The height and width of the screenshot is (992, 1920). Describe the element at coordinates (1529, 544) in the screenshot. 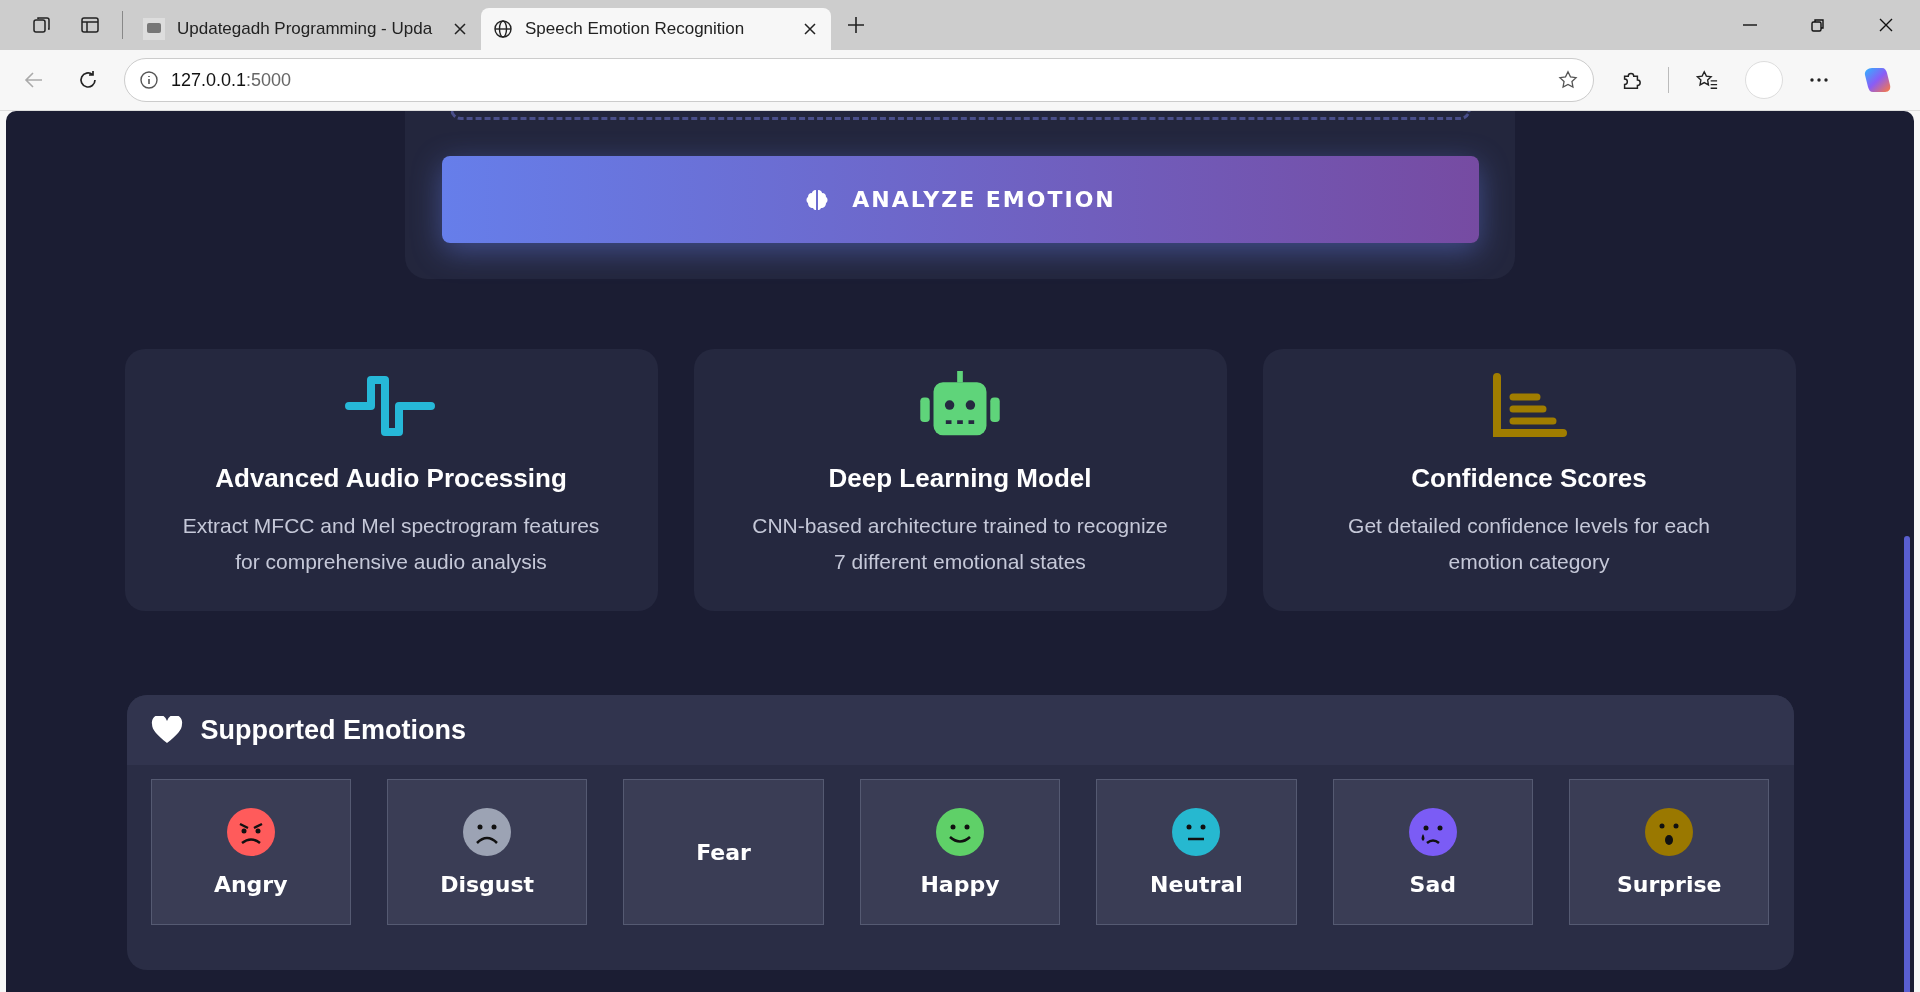

I see `feature-description: Get detailed confidence levels for each emotion category` at that location.